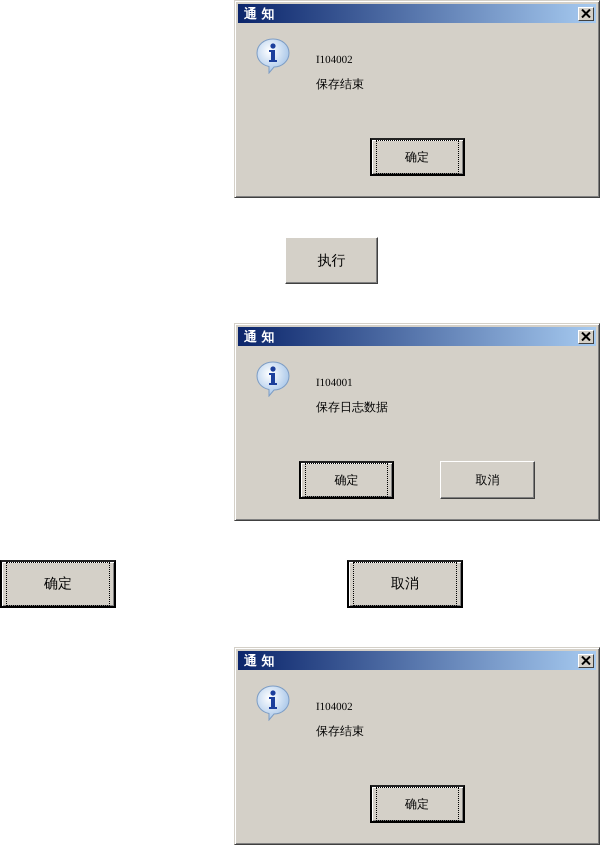  Describe the element at coordinates (331, 260) in the screenshot. I see `dialog-button: 执行` at that location.